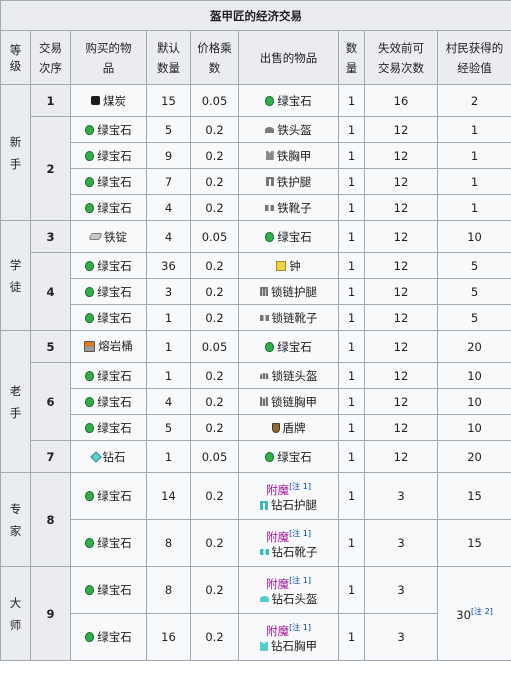  I want to click on diamond-helmet-icon, so click(264, 599).